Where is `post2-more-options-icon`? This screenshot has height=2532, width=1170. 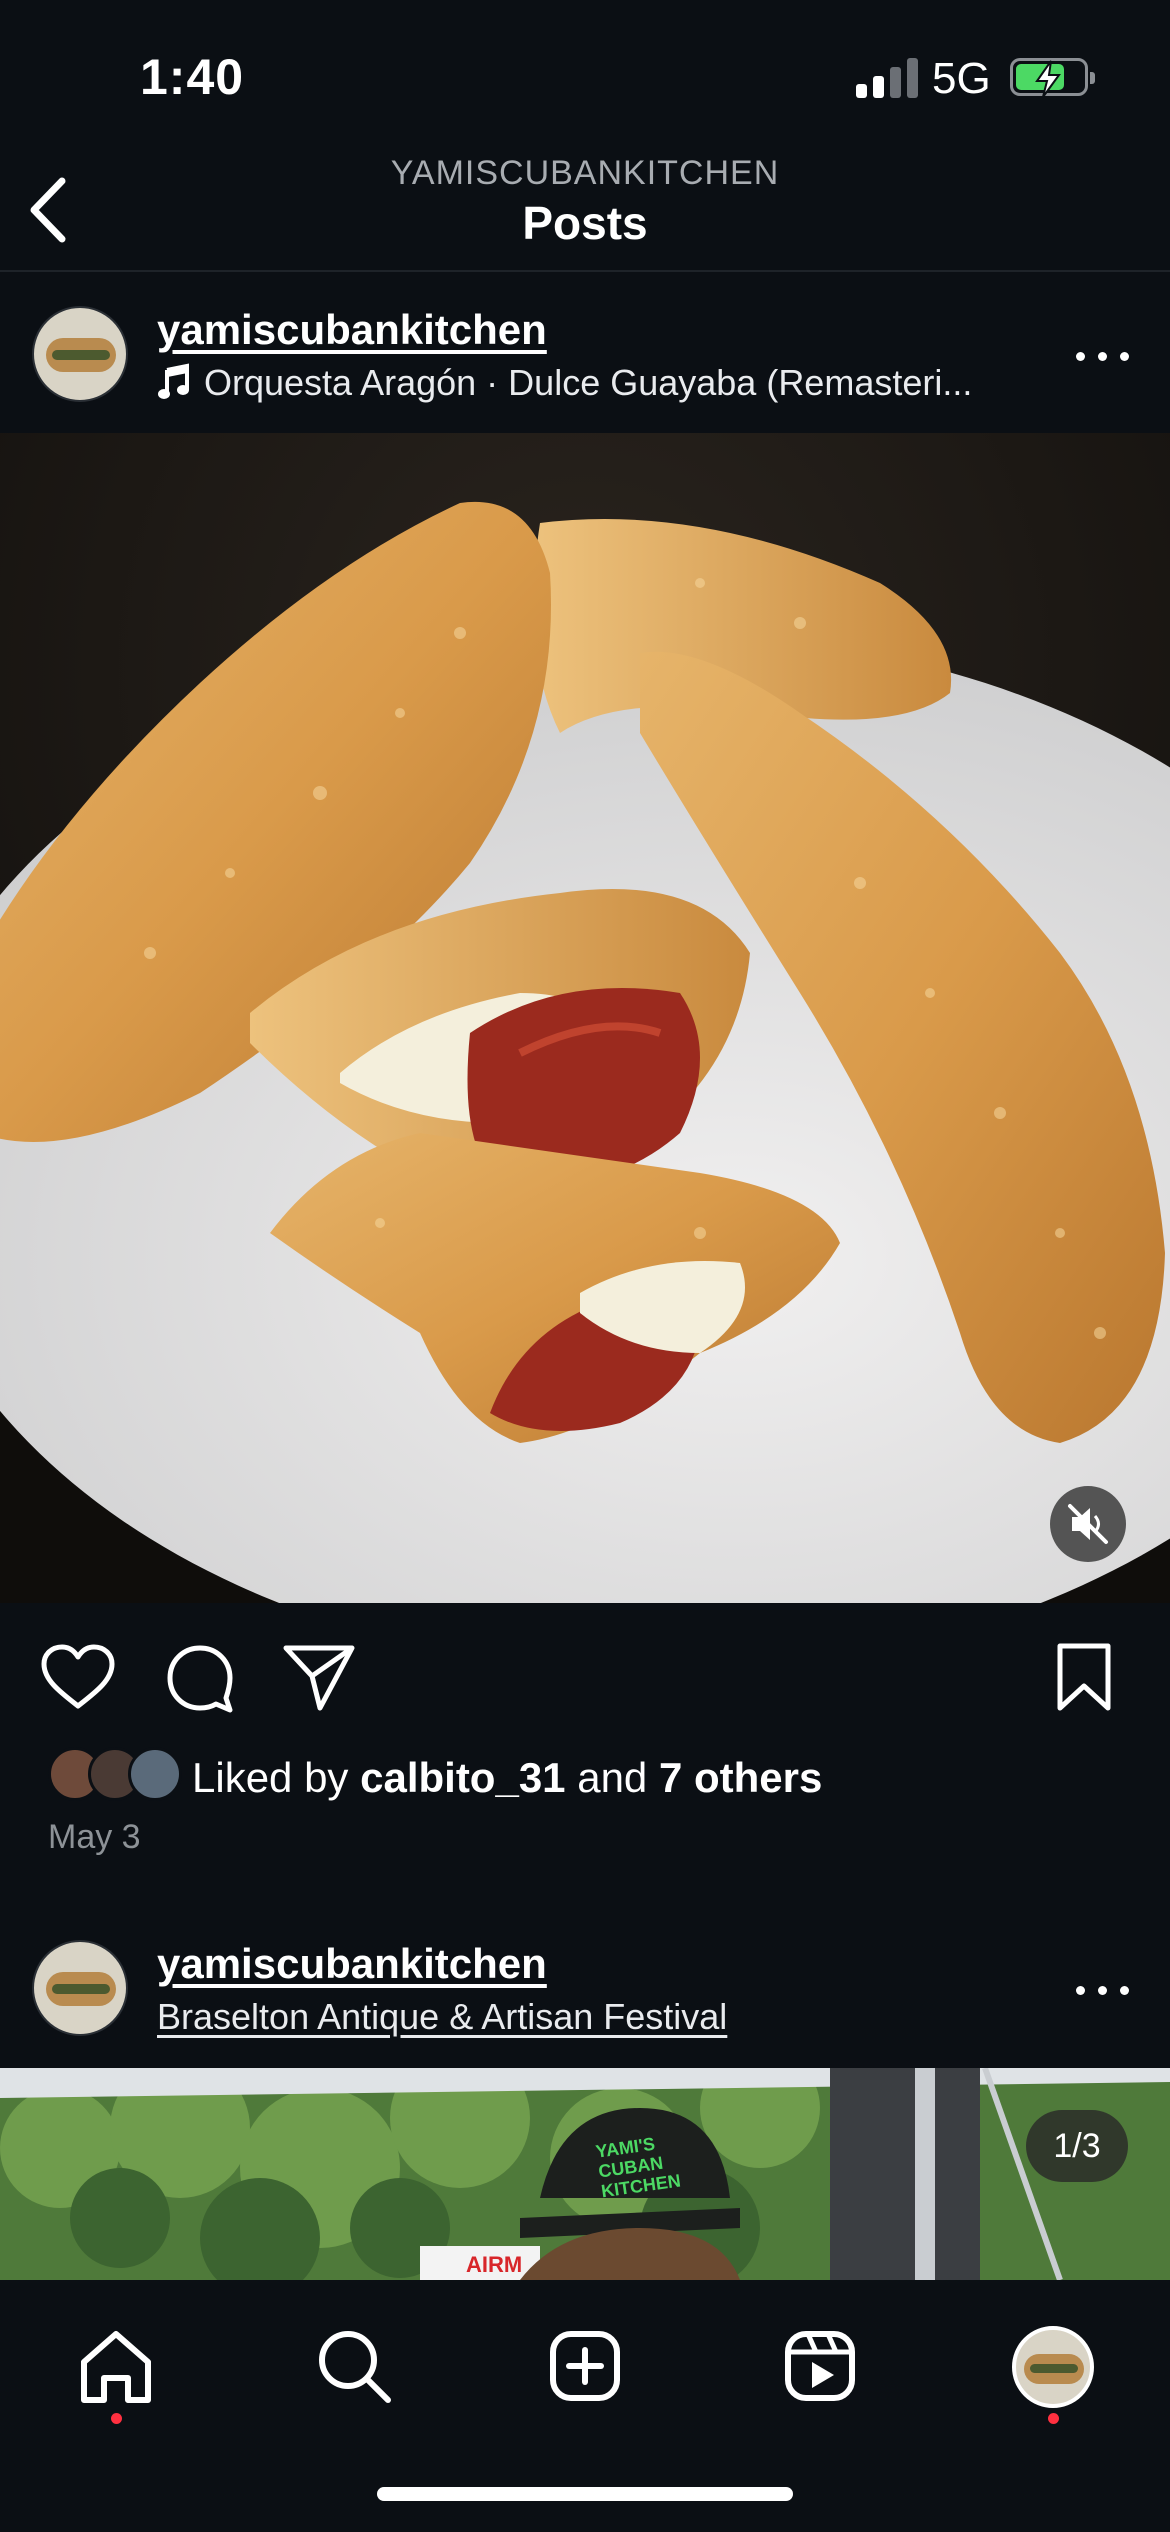
post2-more-options-icon is located at coordinates (1104, 1989).